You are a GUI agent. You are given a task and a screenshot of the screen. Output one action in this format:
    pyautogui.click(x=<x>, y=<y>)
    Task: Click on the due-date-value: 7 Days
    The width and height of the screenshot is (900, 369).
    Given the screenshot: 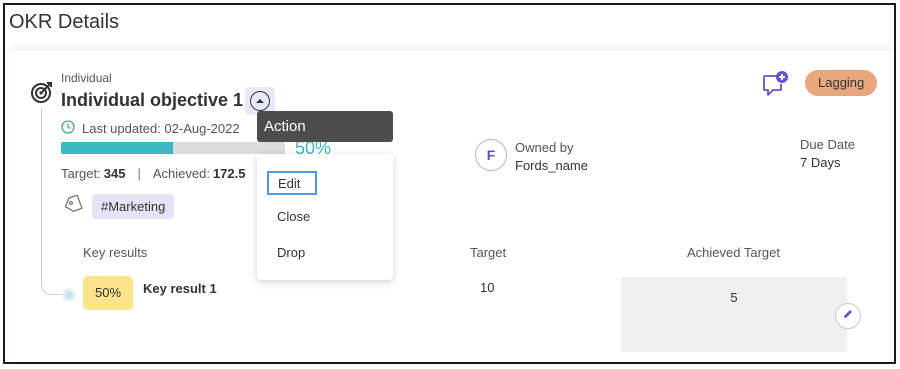 What is the action you would take?
    pyautogui.click(x=820, y=162)
    